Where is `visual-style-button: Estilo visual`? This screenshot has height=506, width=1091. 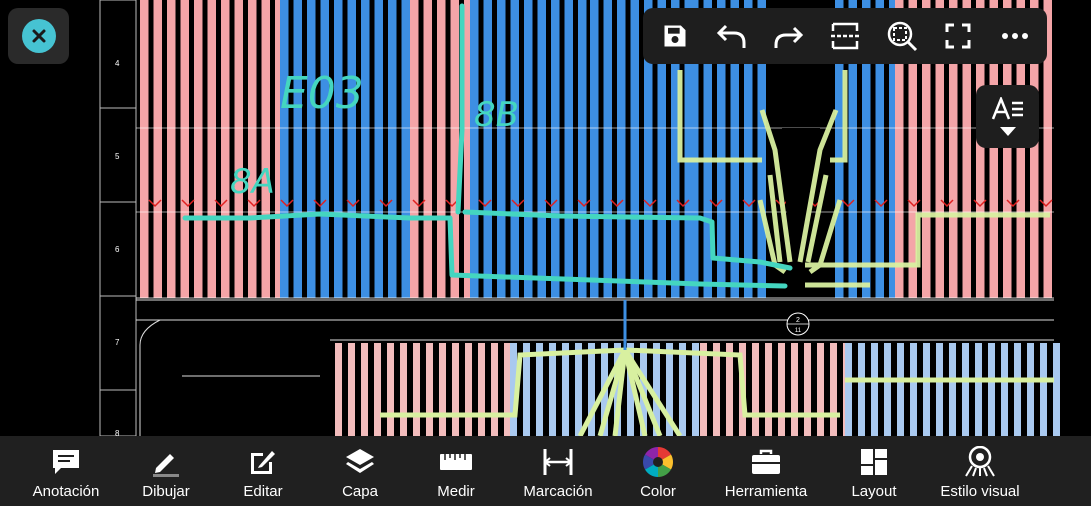 visual-style-button: Estilo visual is located at coordinates (980, 471).